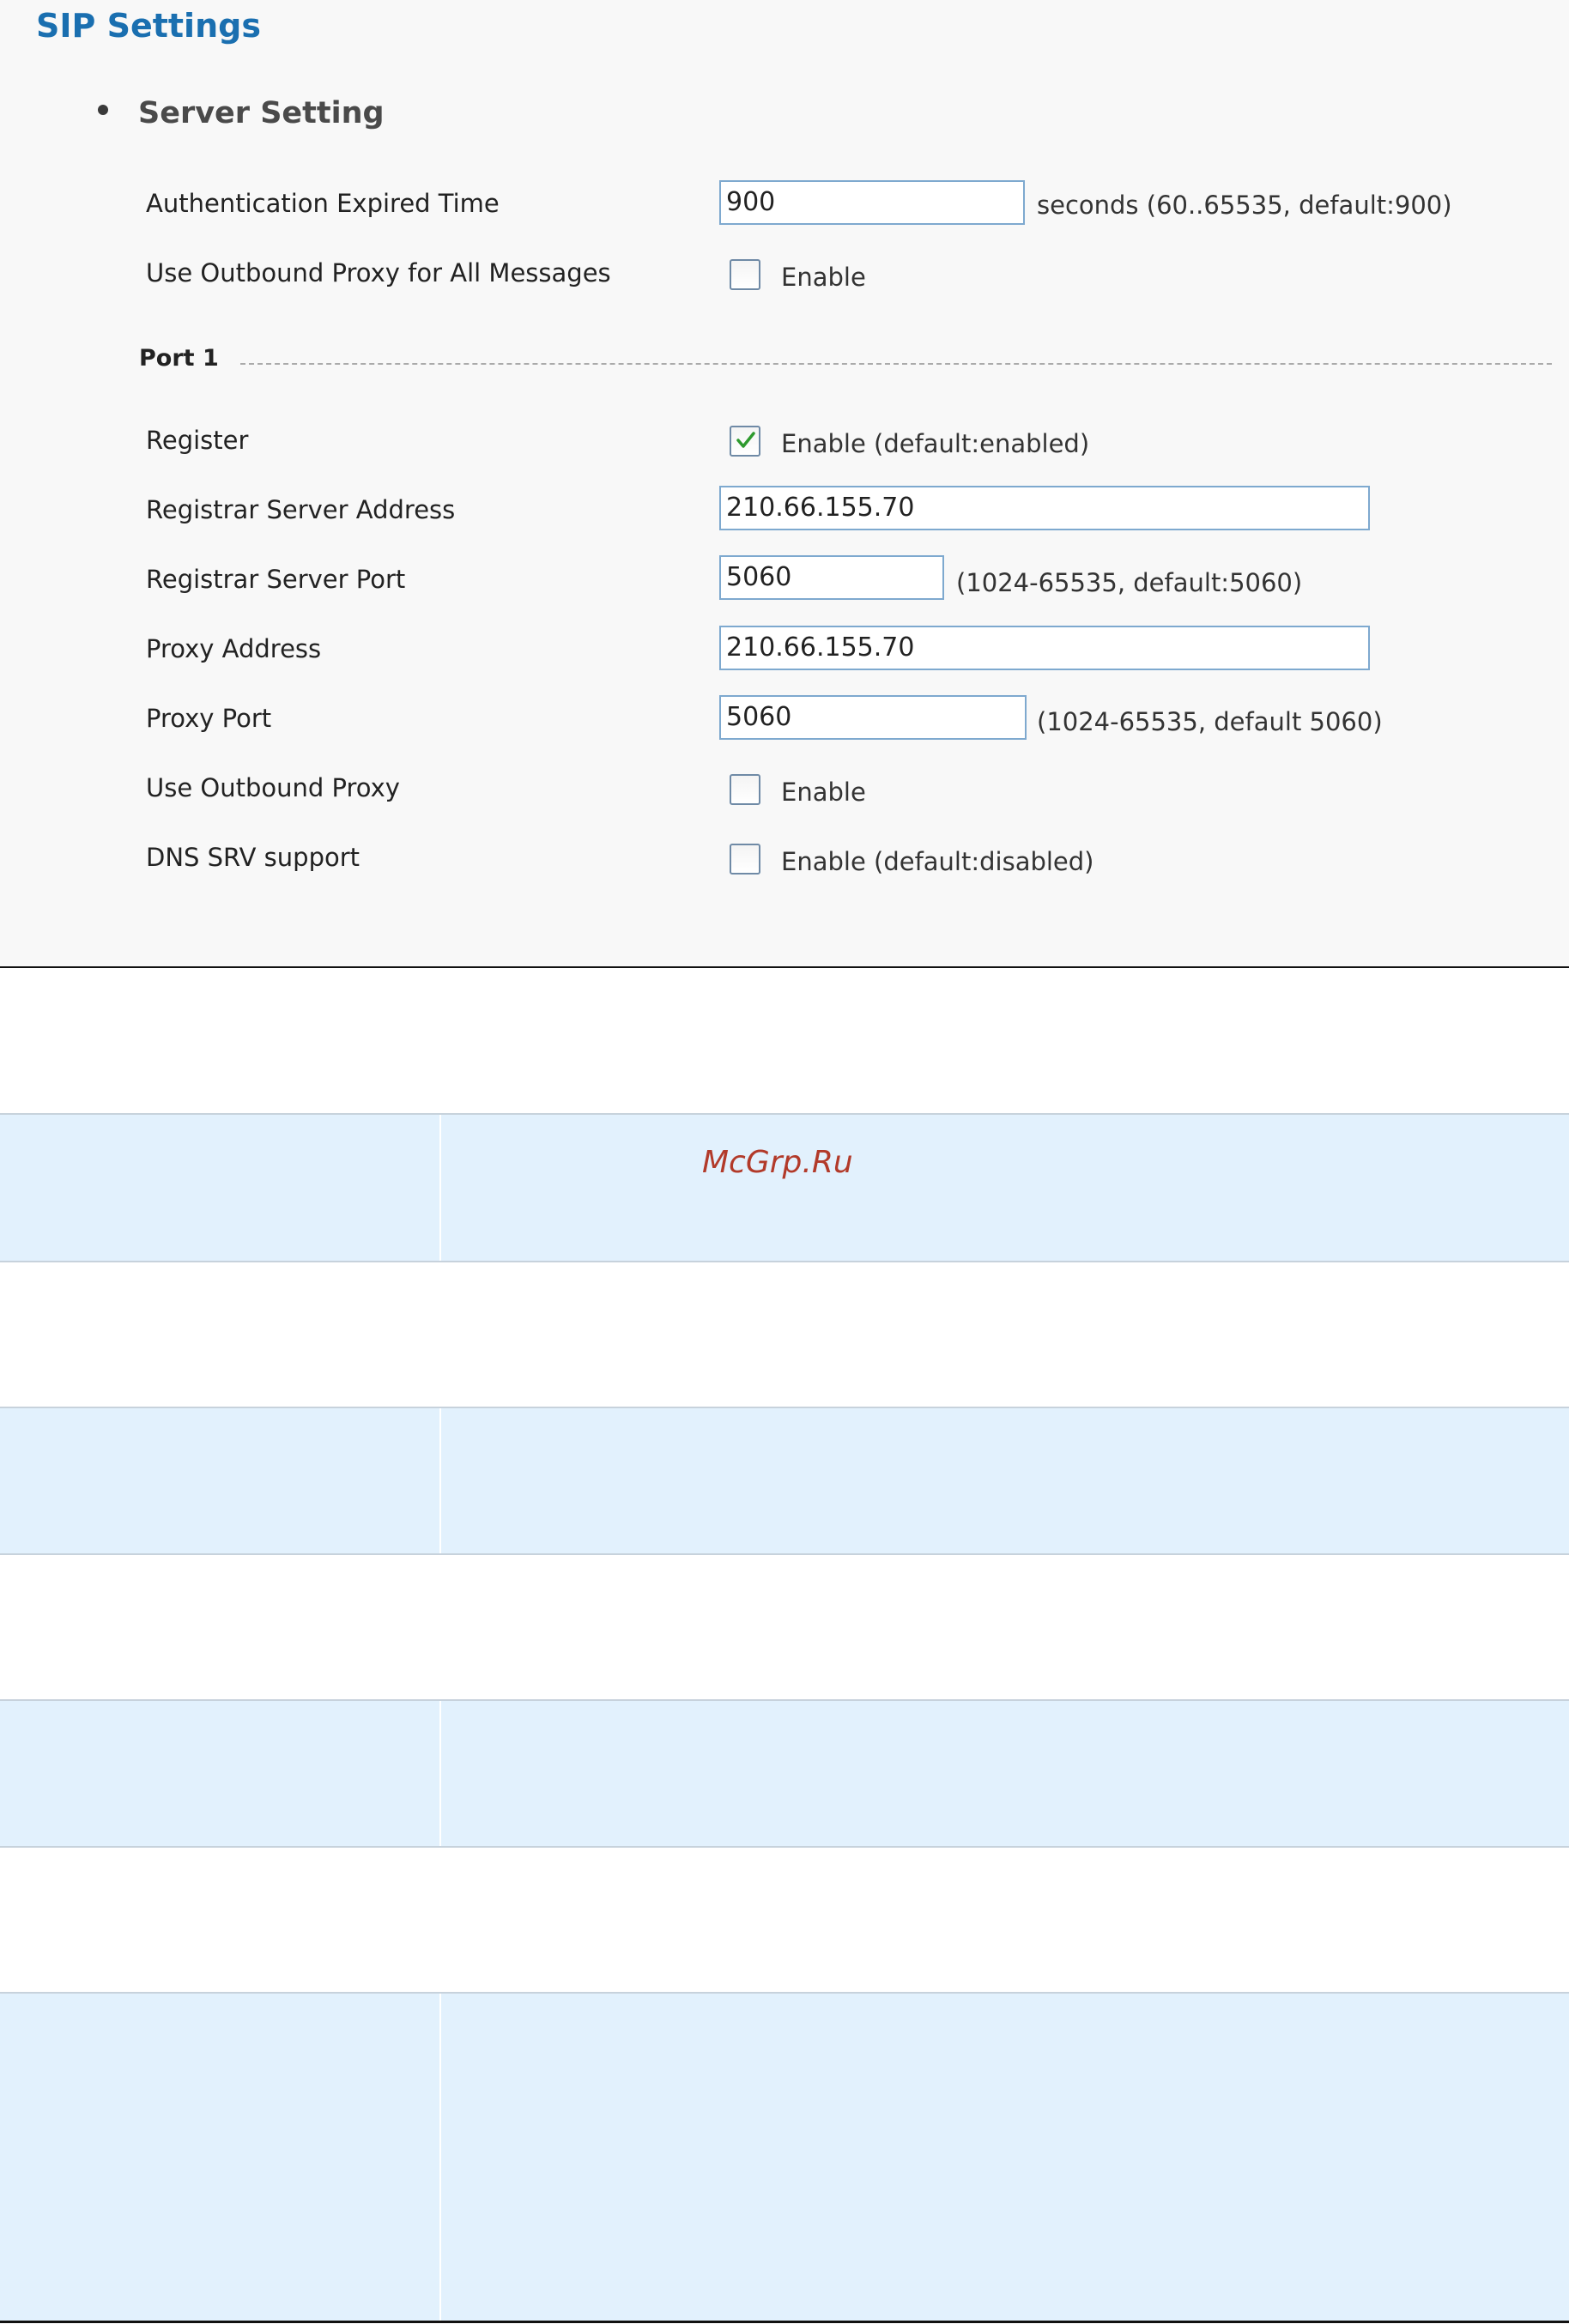  I want to click on proxy-port-input: 5060, so click(873, 717).